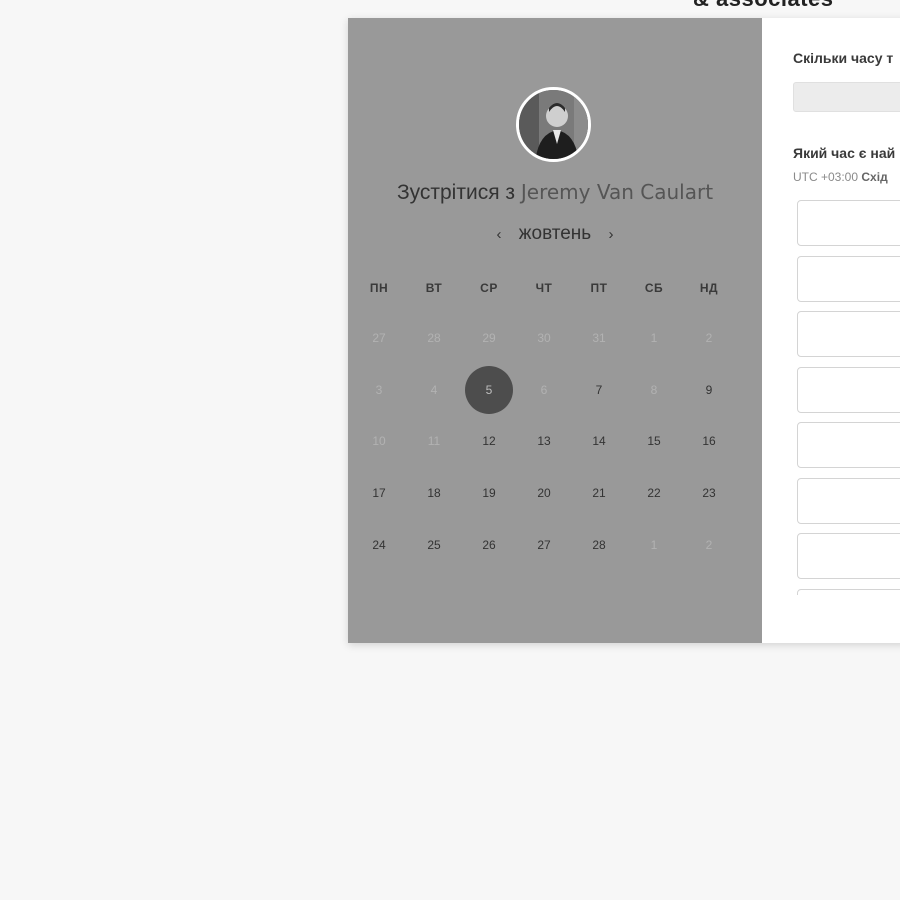  Describe the element at coordinates (843, 58) in the screenshot. I see `duration-question: Скільки часу т` at that location.